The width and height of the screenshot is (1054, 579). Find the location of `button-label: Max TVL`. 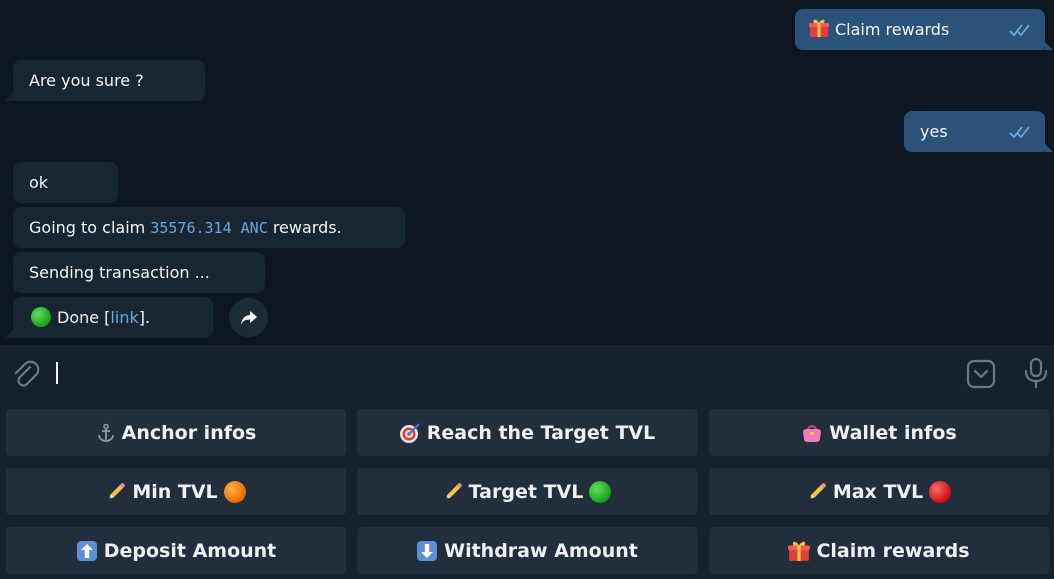

button-label: Max TVL is located at coordinates (878, 491).